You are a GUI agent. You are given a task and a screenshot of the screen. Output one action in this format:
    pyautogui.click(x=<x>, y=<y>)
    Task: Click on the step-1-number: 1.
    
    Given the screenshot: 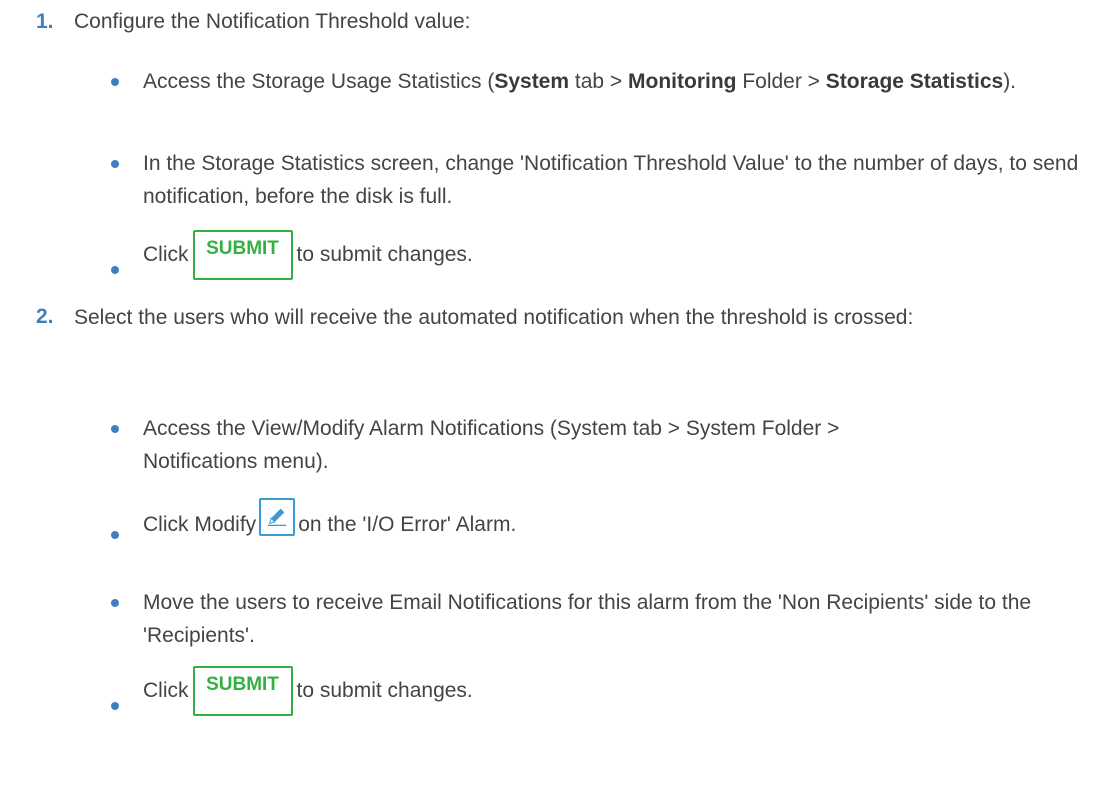 What is the action you would take?
    pyautogui.click(x=45, y=21)
    